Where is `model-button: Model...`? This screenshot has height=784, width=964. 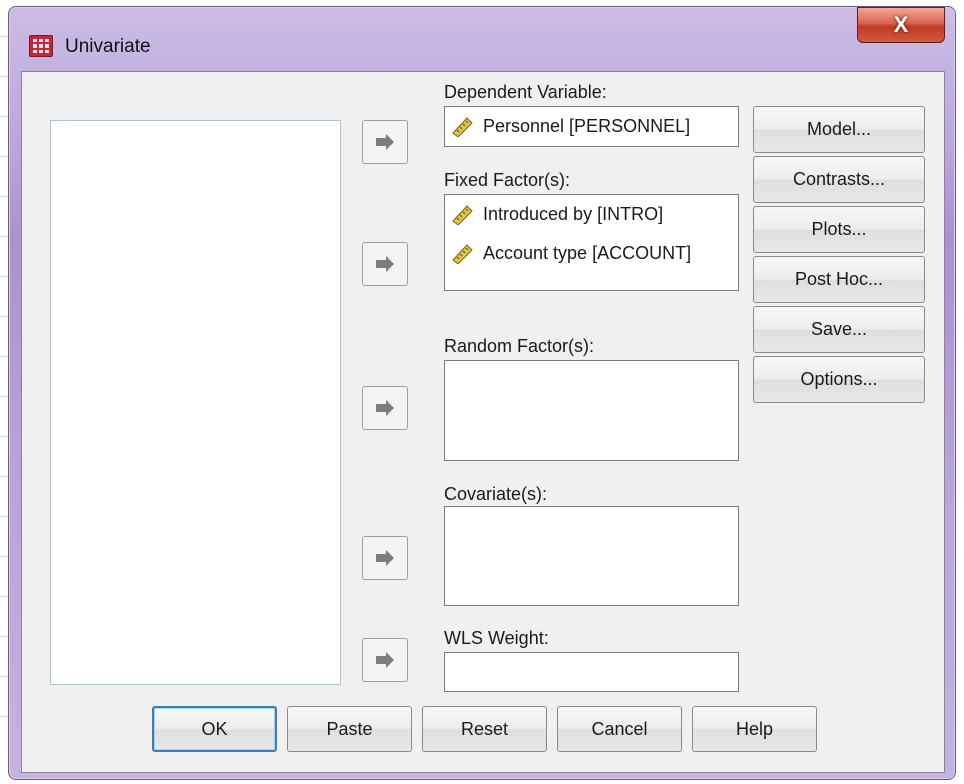 model-button: Model... is located at coordinates (839, 129).